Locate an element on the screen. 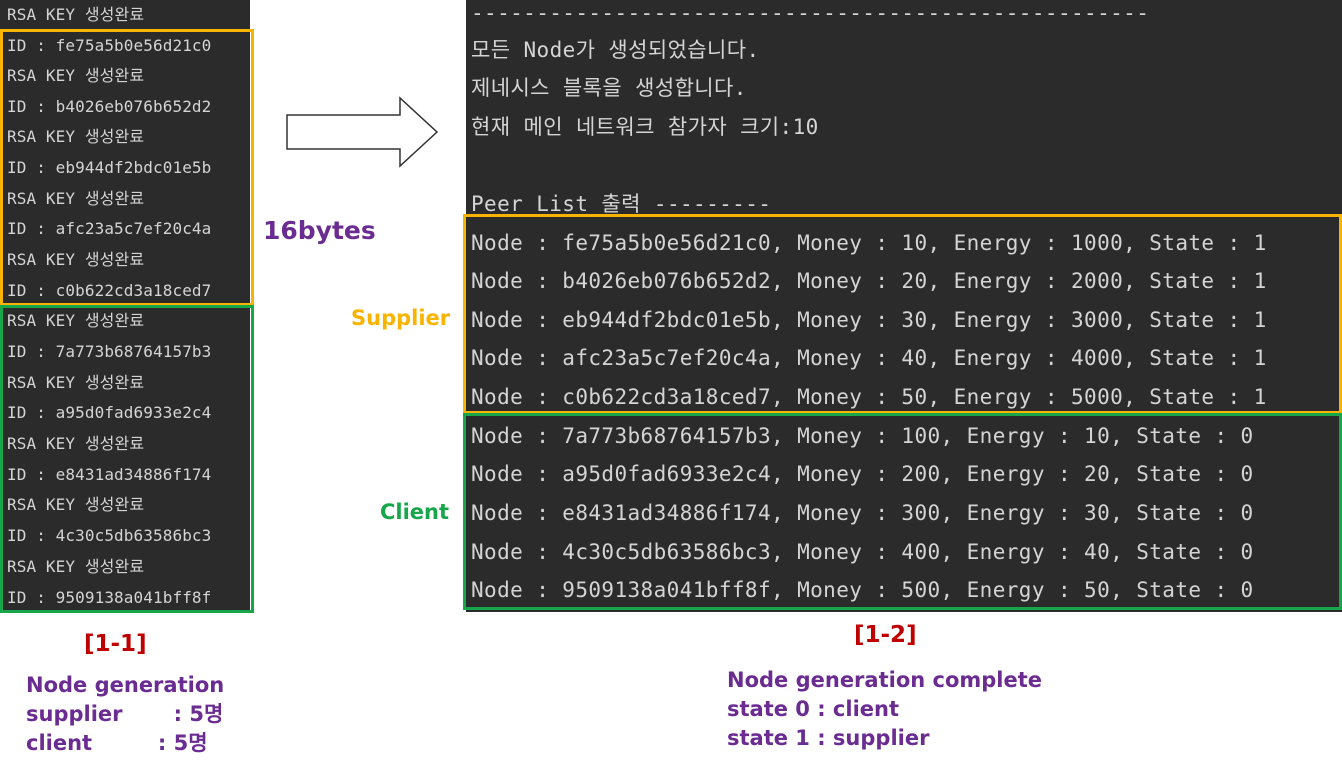  right-arrow-icon is located at coordinates (362, 132).